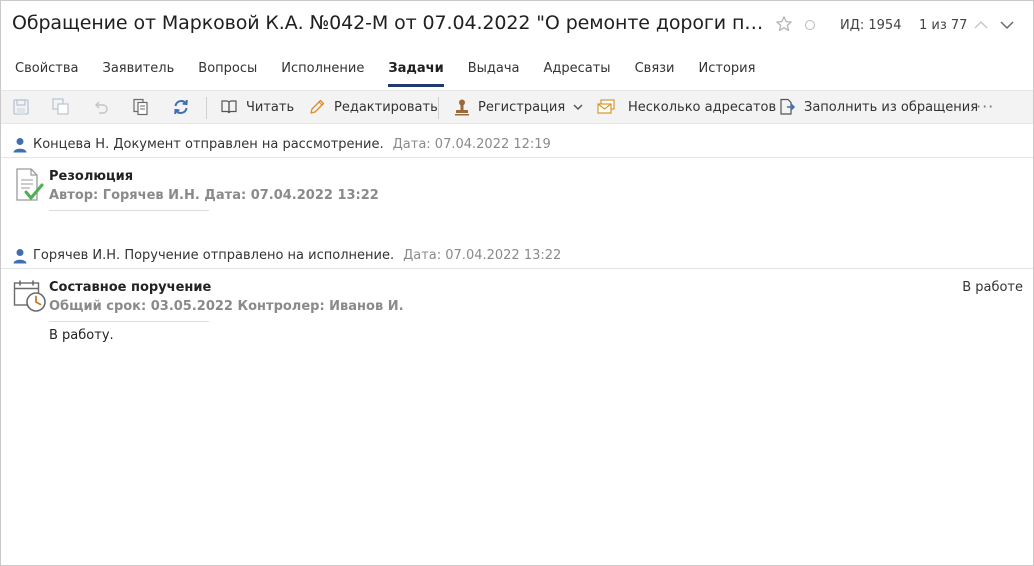  Describe the element at coordinates (21, 107) in the screenshot. I see `save-icon` at that location.